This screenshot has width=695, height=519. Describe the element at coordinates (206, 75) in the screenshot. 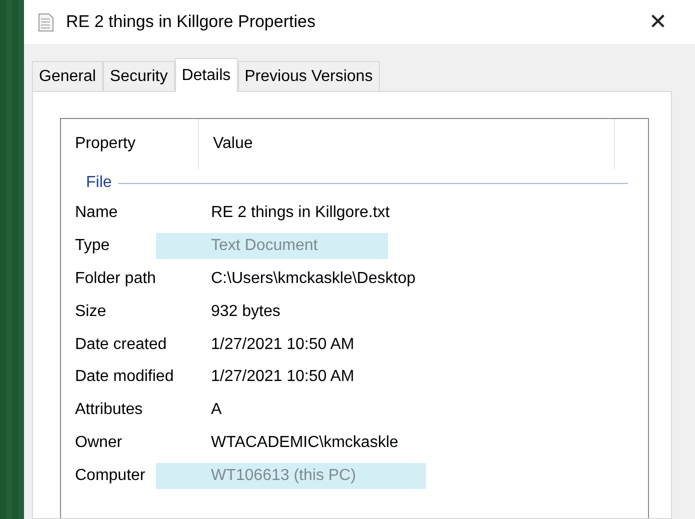

I see `tab: Details` at that location.